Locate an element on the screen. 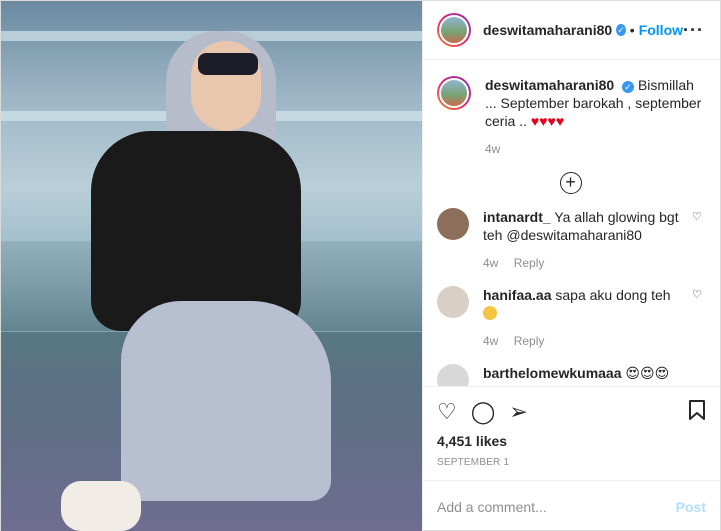  red-hearts-emoji: ♥♥♥♥ is located at coordinates (547, 121).